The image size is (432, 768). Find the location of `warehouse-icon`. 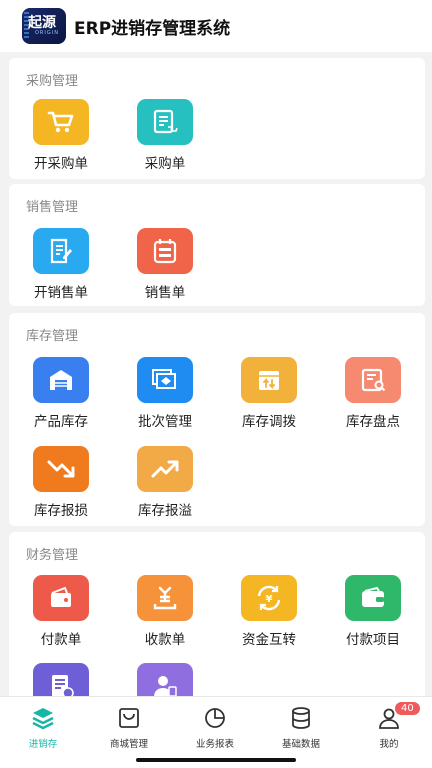

warehouse-icon is located at coordinates (61, 380).